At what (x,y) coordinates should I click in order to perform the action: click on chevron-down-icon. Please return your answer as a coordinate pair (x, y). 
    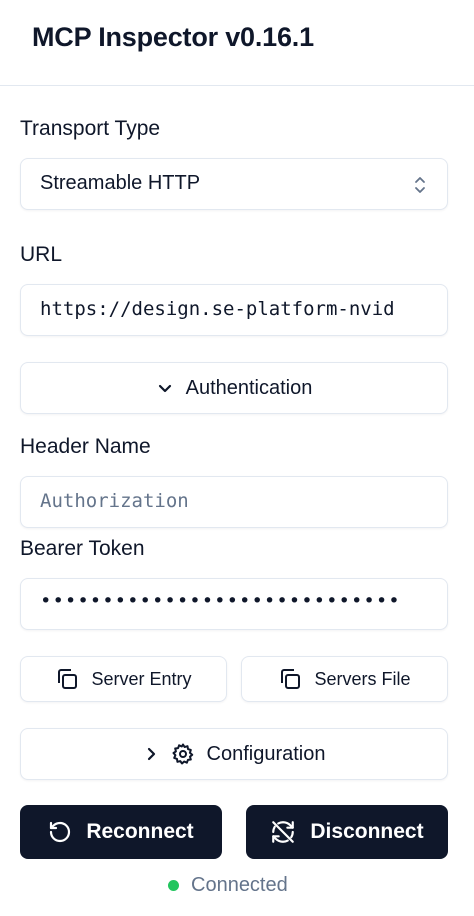
    Looking at the image, I should click on (165, 388).